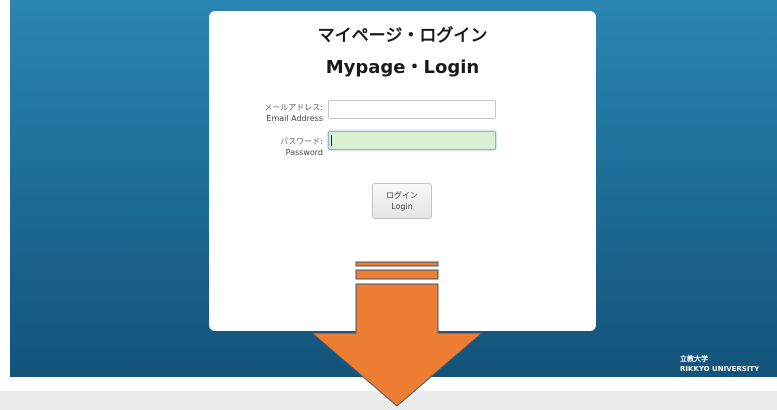 The image size is (777, 410). Describe the element at coordinates (397, 264) in the screenshot. I see `arrow-stripe-top` at that location.